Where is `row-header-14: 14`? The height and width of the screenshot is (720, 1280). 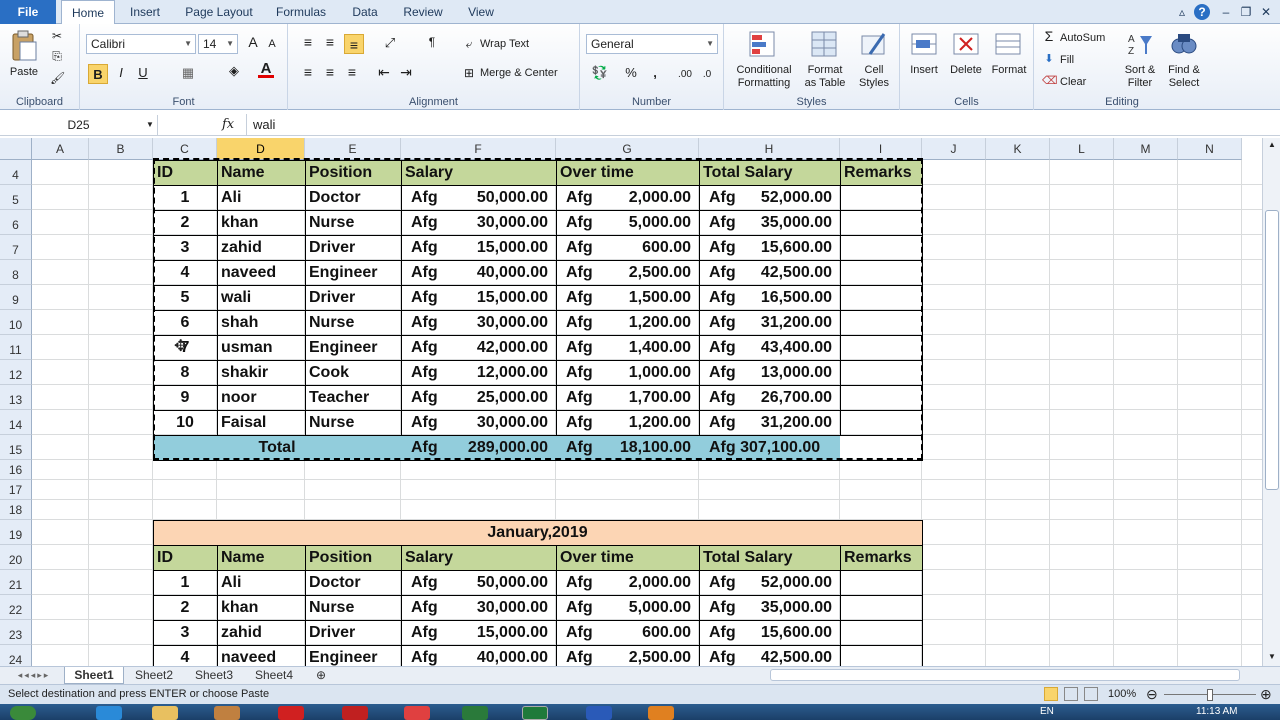
row-header-14: 14 is located at coordinates (16, 422).